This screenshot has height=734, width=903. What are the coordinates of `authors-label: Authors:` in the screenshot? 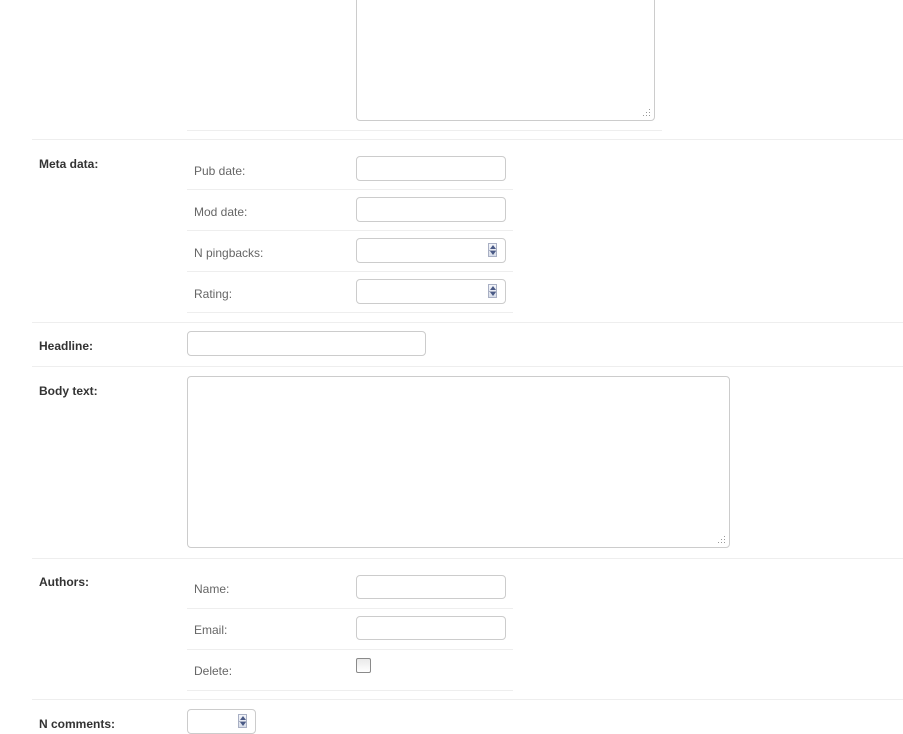 It's located at (64, 582).